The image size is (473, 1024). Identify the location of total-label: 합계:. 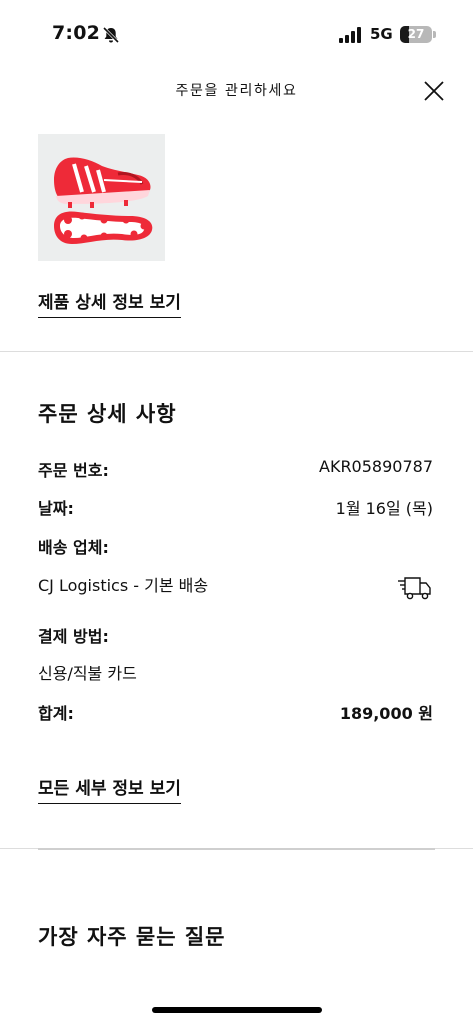
(56, 713).